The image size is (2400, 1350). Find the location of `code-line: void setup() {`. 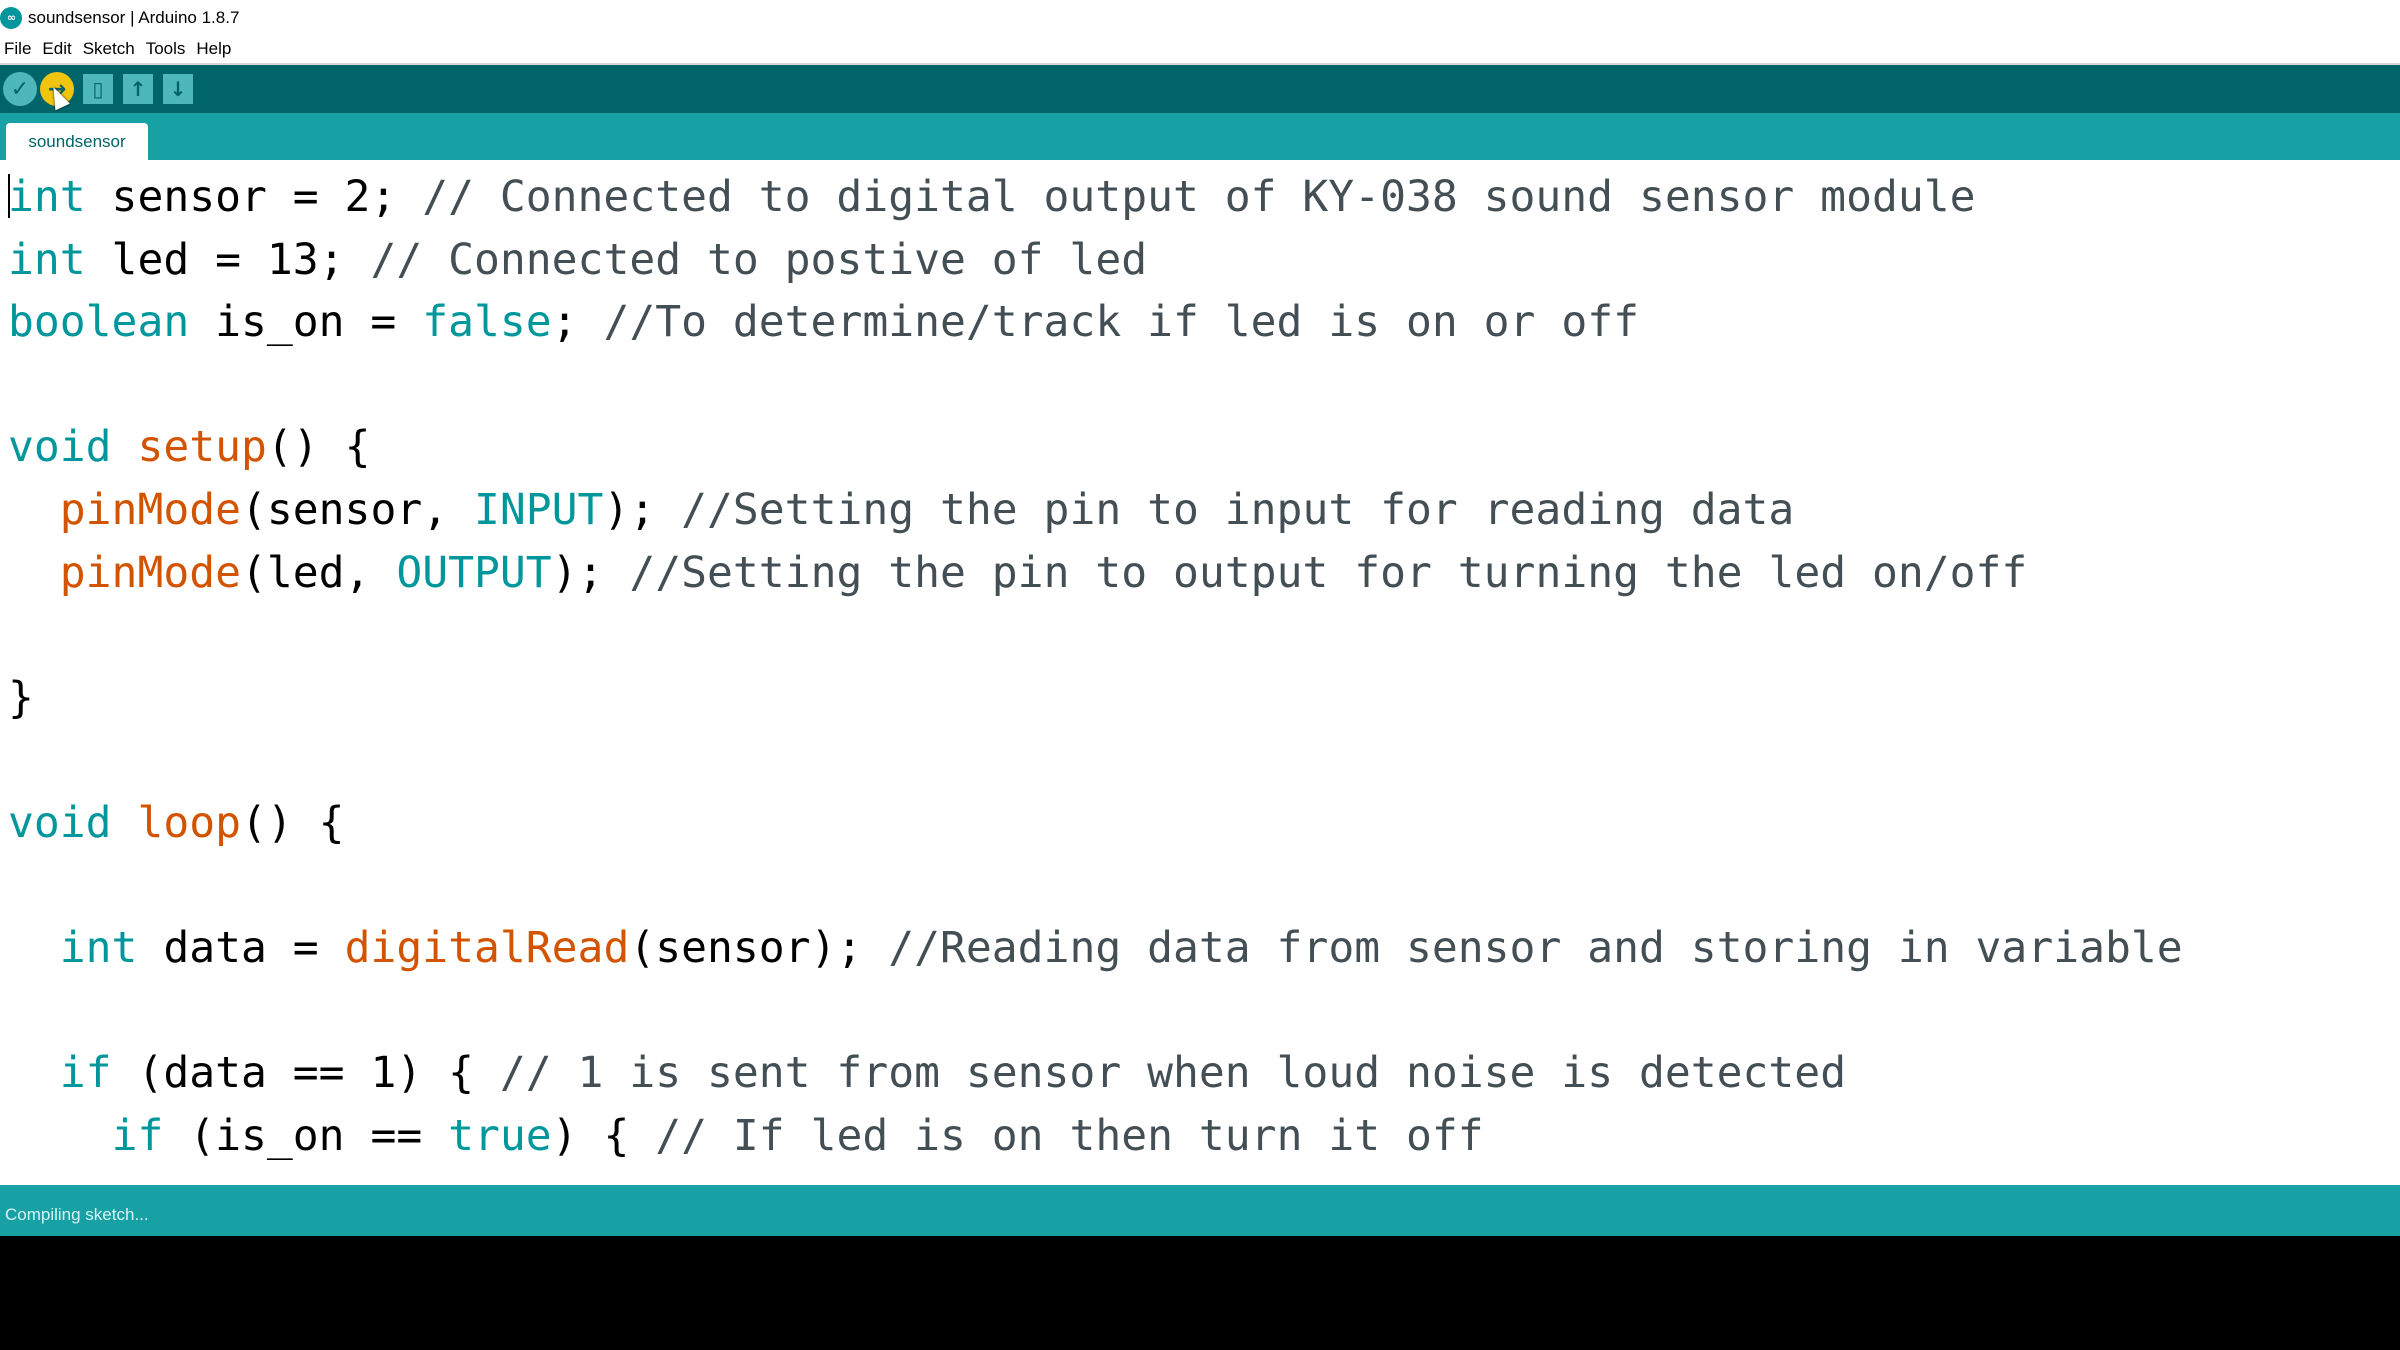

code-line: void setup() { is located at coordinates (189, 447).